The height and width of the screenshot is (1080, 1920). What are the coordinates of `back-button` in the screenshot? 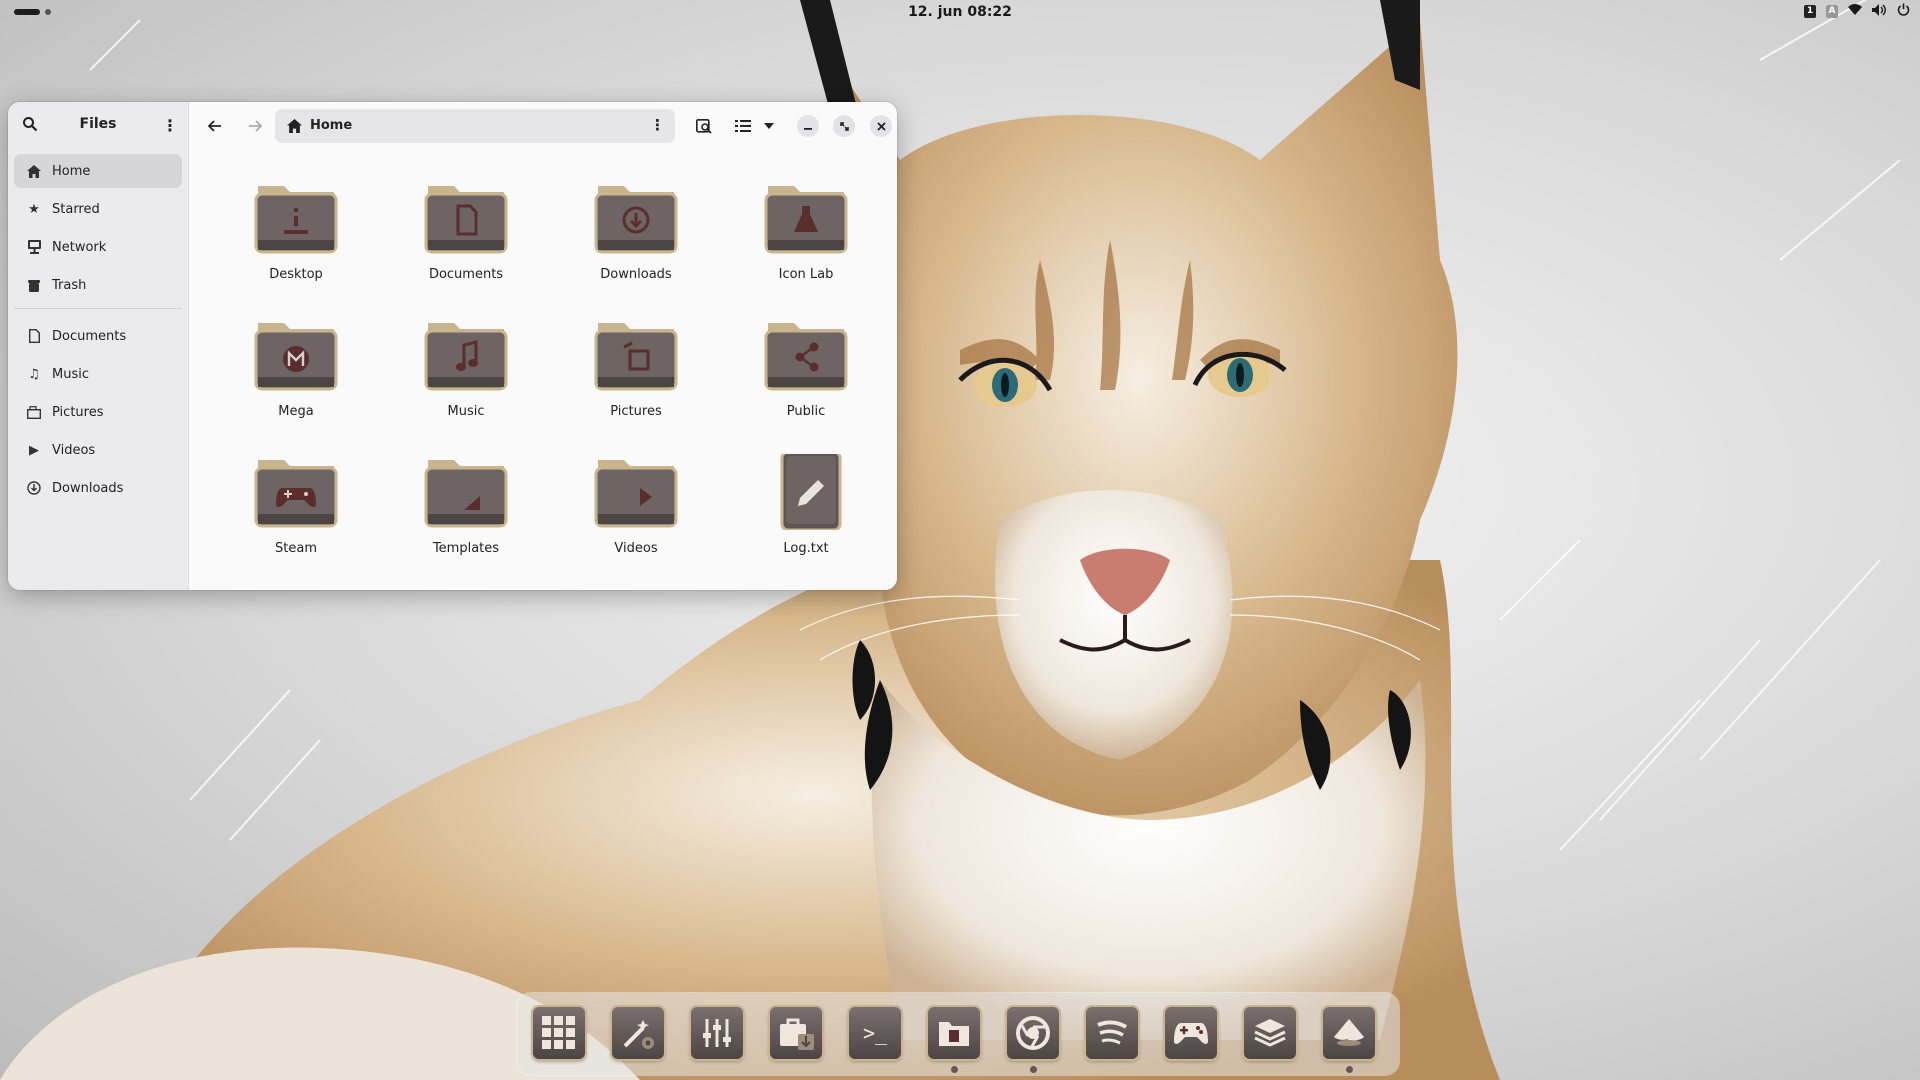 It's located at (215, 126).